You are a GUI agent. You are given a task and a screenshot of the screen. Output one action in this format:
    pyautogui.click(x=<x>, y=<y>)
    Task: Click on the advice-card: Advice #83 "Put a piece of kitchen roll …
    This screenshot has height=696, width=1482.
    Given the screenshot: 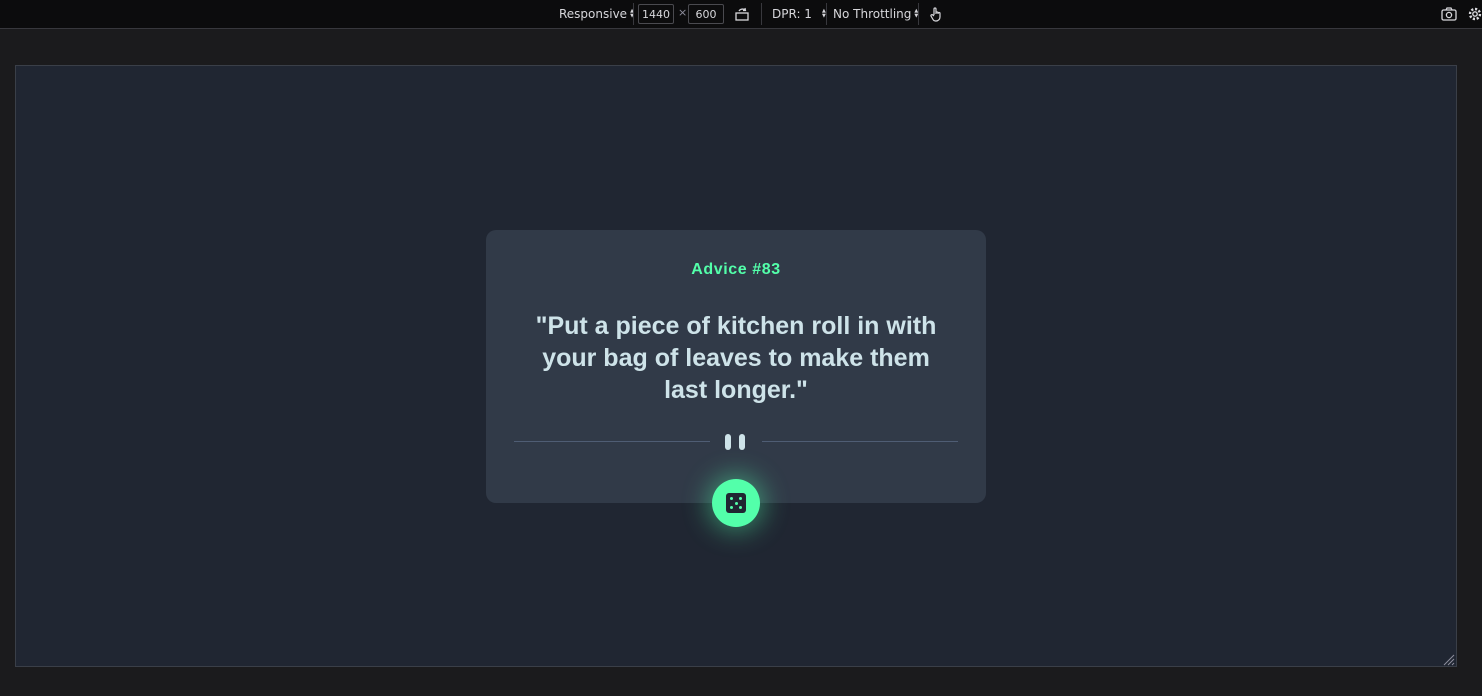 What is the action you would take?
    pyautogui.click(x=736, y=378)
    